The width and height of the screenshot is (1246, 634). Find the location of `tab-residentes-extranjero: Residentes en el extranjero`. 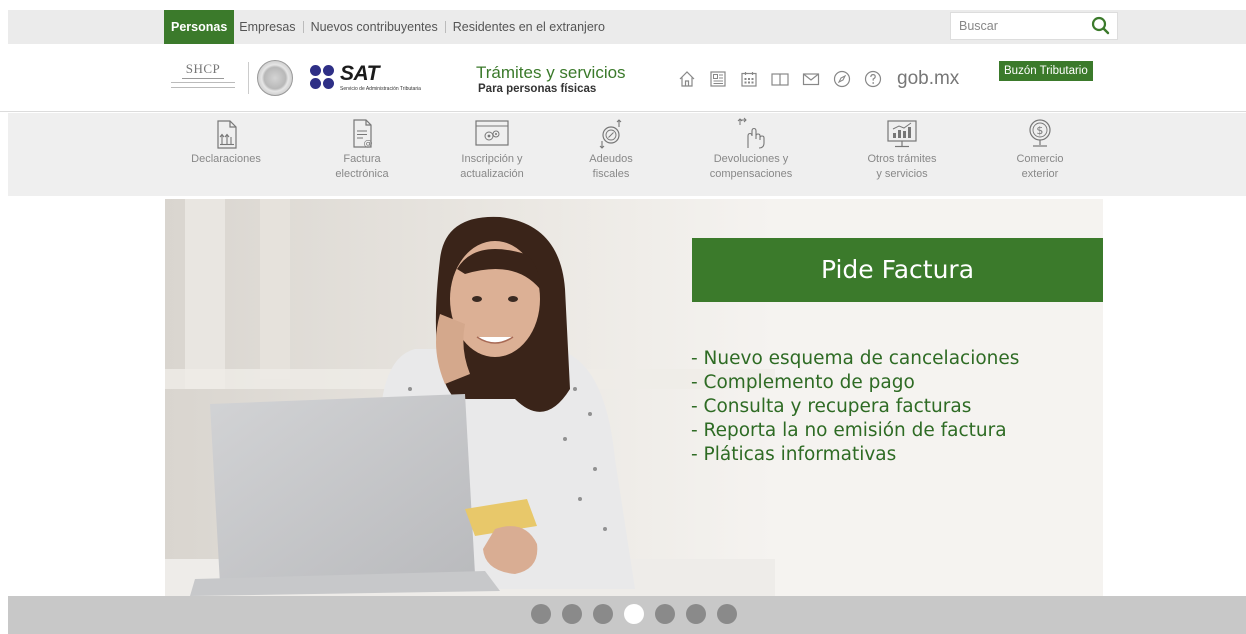

tab-residentes-extranjero: Residentes en el extranjero is located at coordinates (529, 27).